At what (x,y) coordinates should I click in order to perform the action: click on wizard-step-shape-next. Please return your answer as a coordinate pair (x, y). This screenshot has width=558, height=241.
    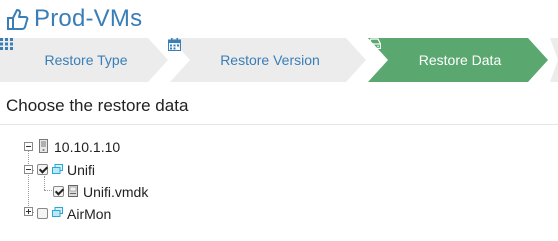
    Looking at the image, I should click on (554, 60).